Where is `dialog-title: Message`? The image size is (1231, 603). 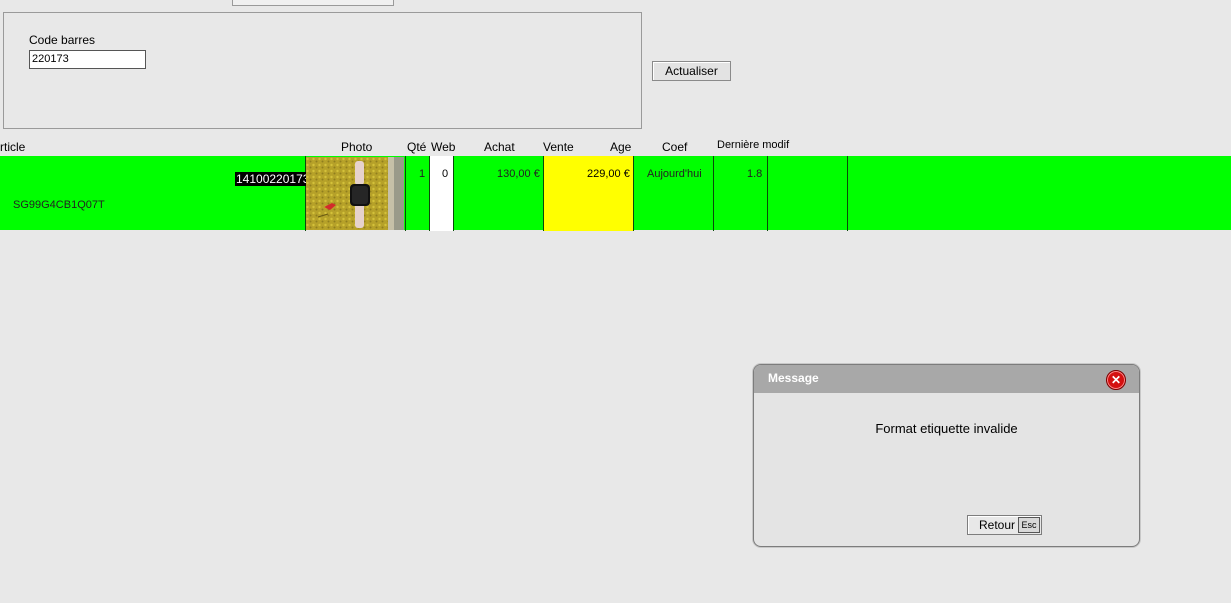
dialog-title: Message is located at coordinates (793, 378).